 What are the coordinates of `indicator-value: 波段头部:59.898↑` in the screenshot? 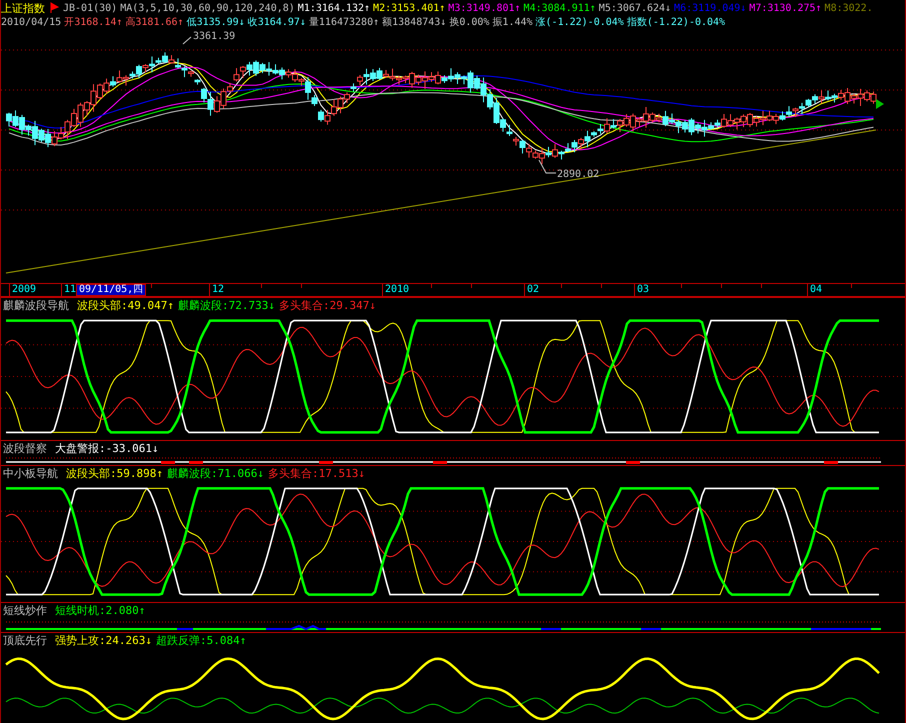 It's located at (114, 473).